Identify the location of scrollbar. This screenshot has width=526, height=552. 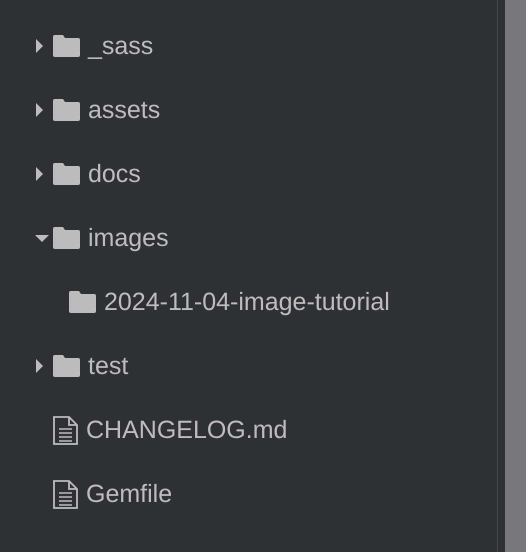
(515, 276).